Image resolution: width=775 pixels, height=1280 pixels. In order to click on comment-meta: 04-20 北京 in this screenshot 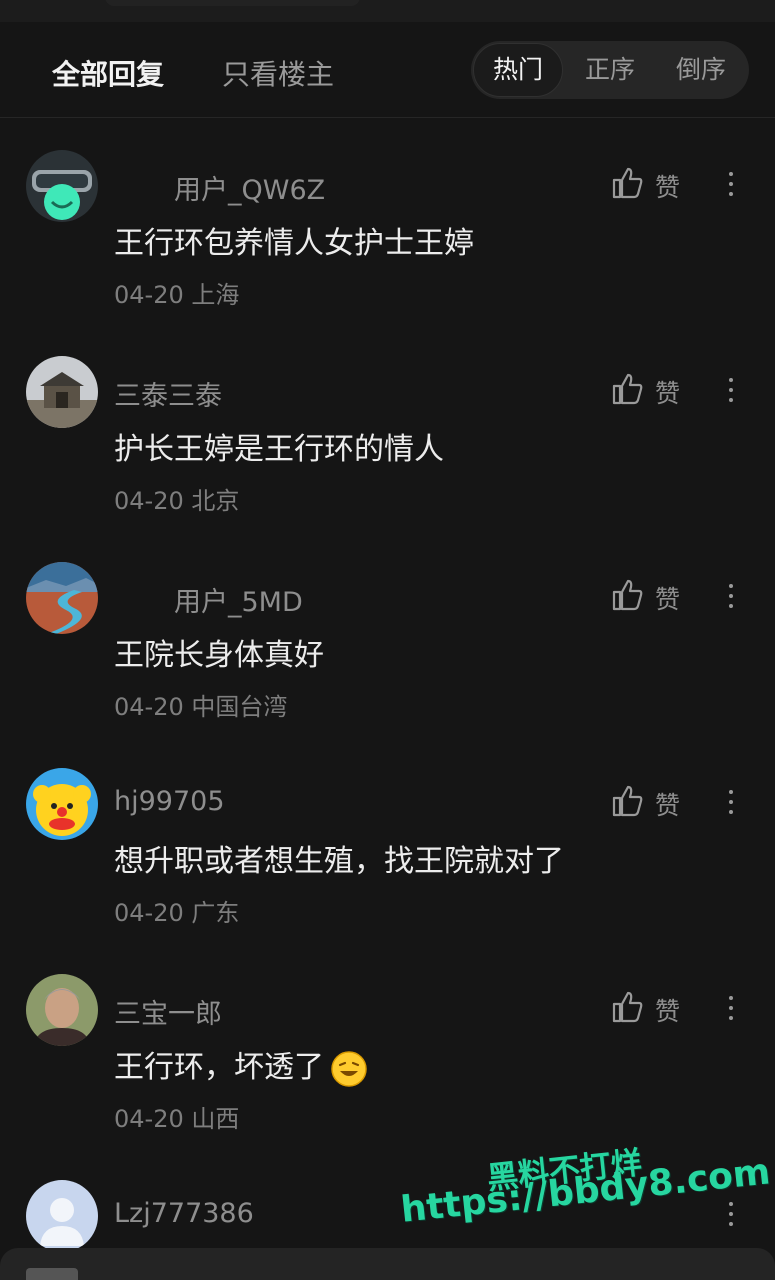, I will do `click(176, 498)`.